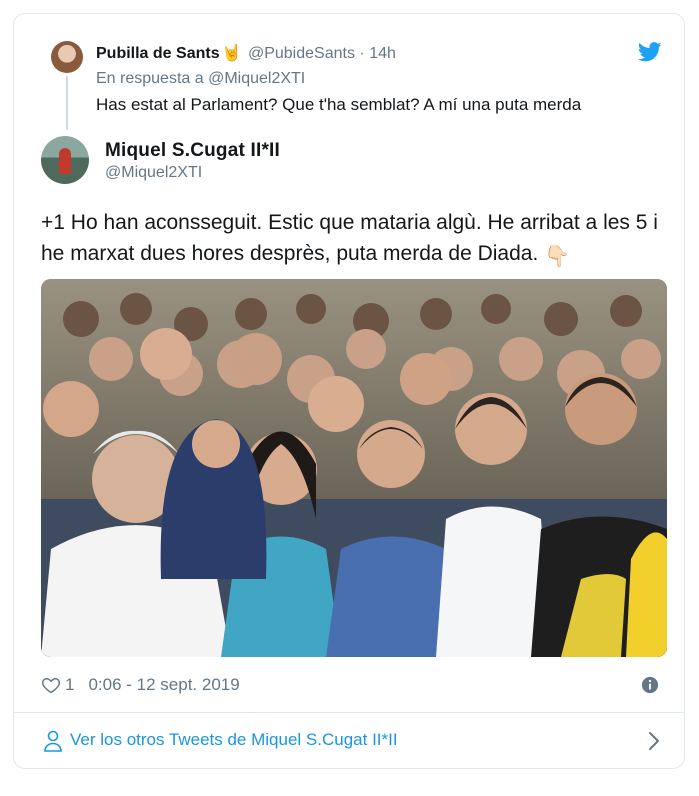  I want to click on tweet-timestamp: 0:06 - 12 sept. 2019, so click(163, 685).